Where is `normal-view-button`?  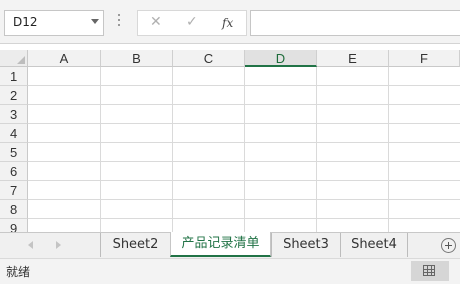 normal-view-button is located at coordinates (430, 271).